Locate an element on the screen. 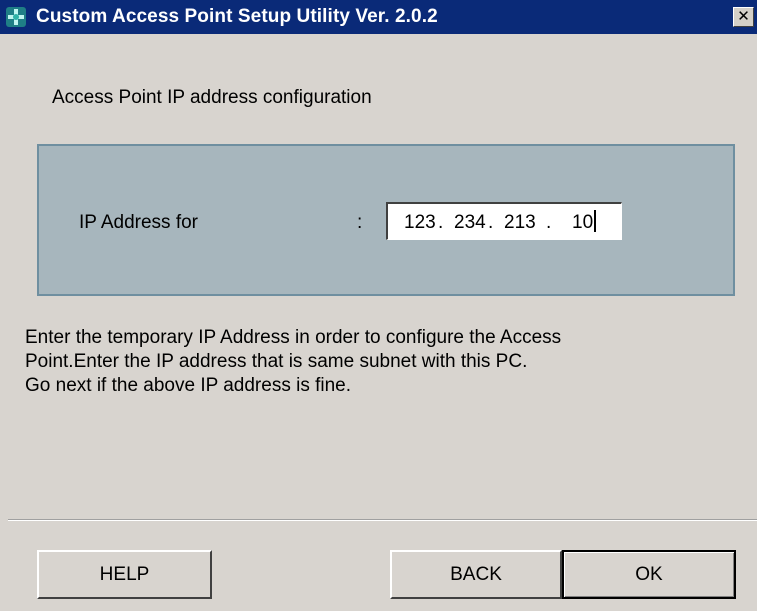 The height and width of the screenshot is (611, 757). text-caret is located at coordinates (595, 221).